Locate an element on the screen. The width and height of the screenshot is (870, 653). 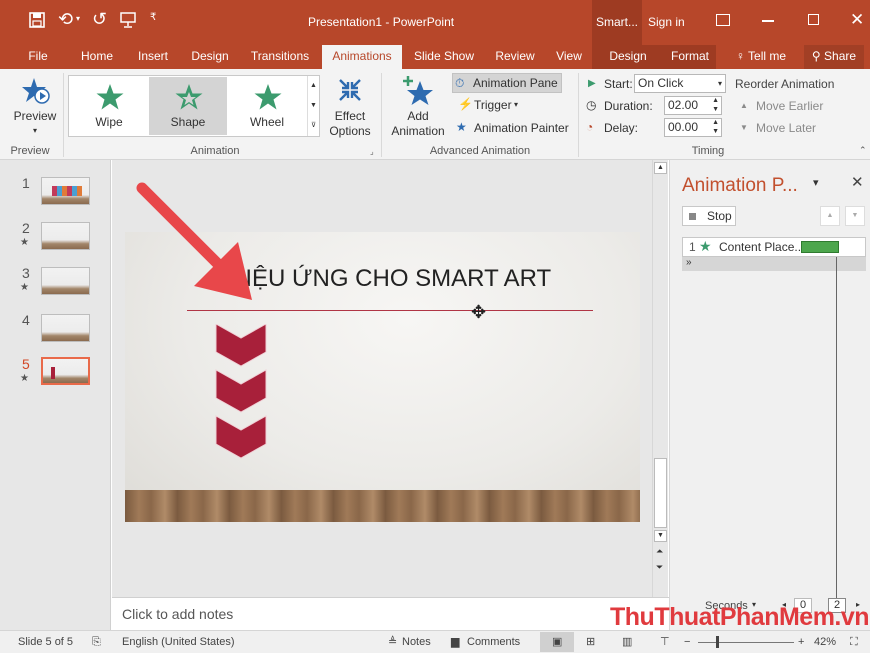
delay-input: 00.00 ▲ ▼ is located at coordinates (693, 127).